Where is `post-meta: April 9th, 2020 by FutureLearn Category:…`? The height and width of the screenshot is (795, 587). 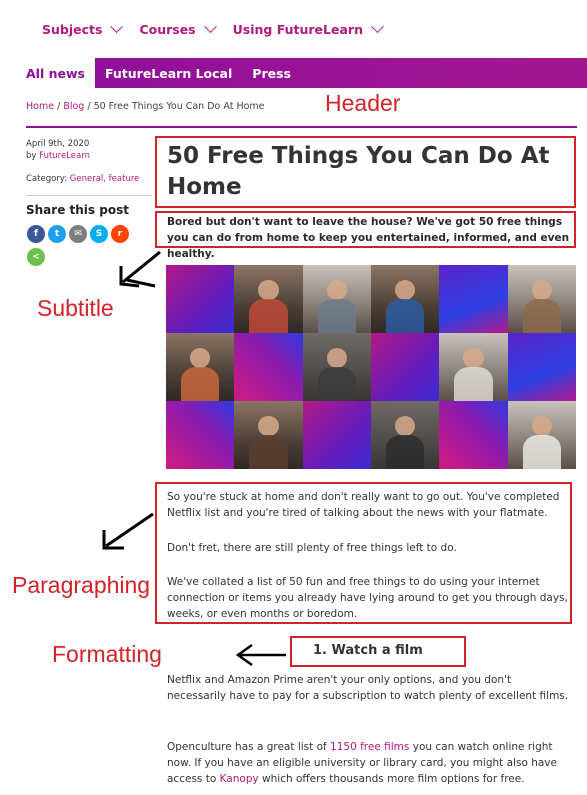
post-meta: April 9th, 2020 by FutureLearn Category:… is located at coordinates (91, 162).